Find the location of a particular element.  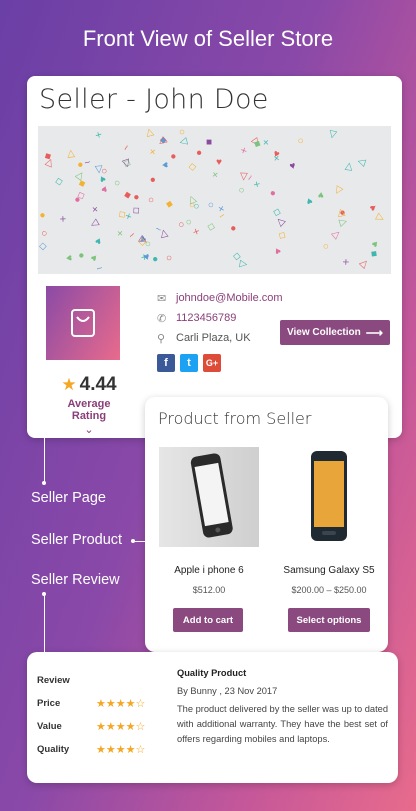

label-seller-review: Seller Review is located at coordinates (75, 580).